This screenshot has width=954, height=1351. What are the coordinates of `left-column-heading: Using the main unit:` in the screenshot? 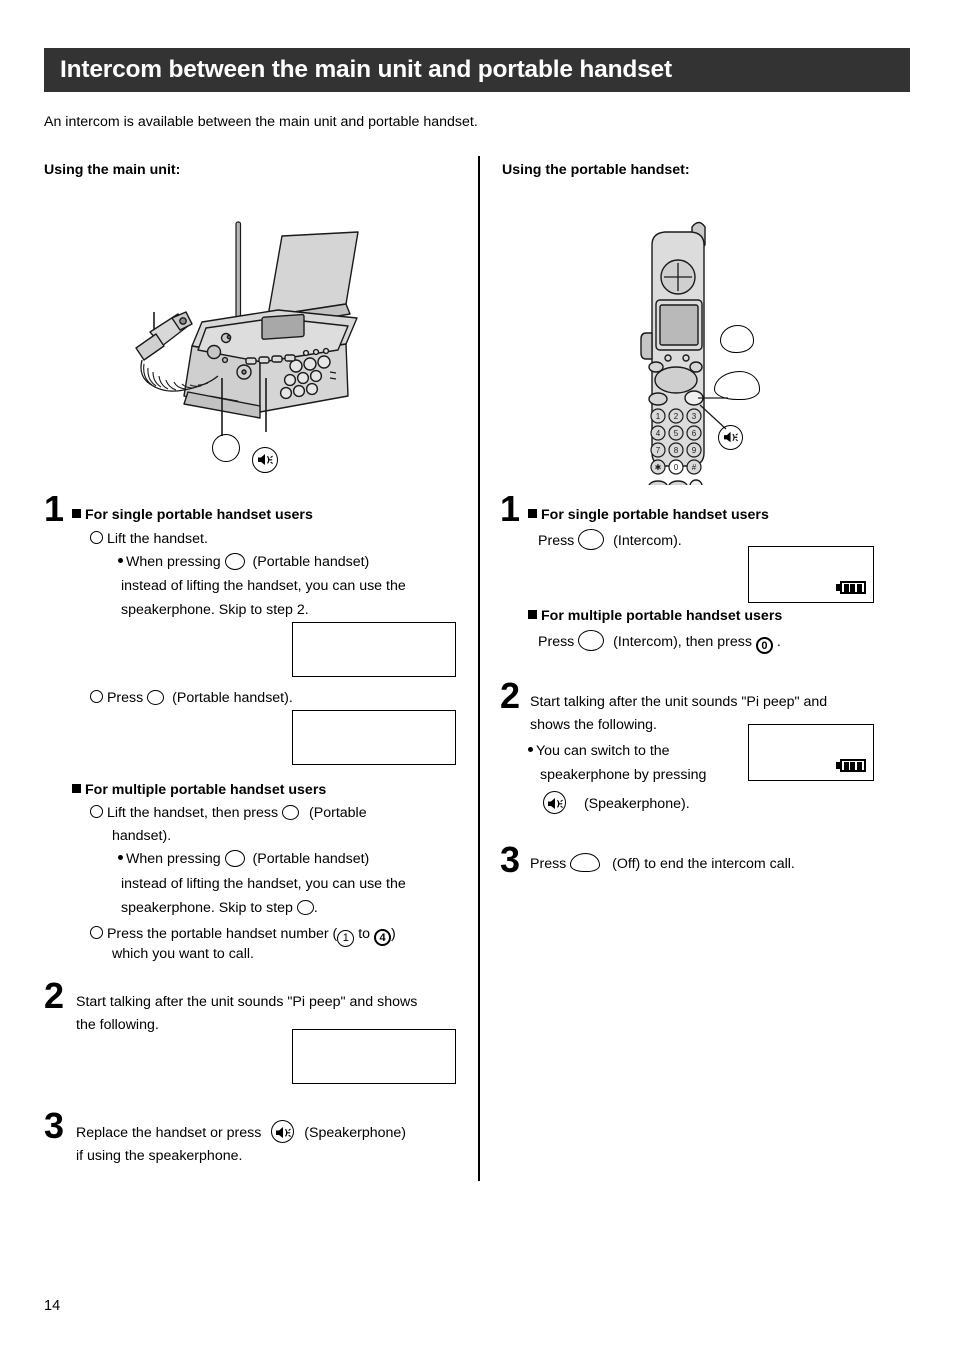 It's located at (112, 170).